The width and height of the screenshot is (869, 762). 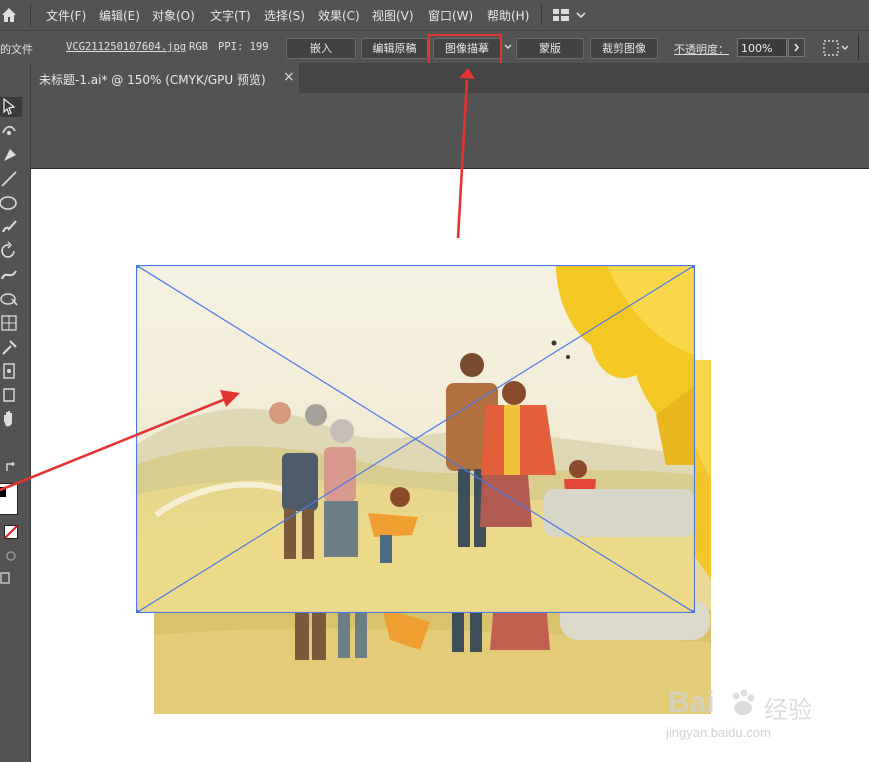 I want to click on embed-button: 嵌入, so click(x=321, y=48).